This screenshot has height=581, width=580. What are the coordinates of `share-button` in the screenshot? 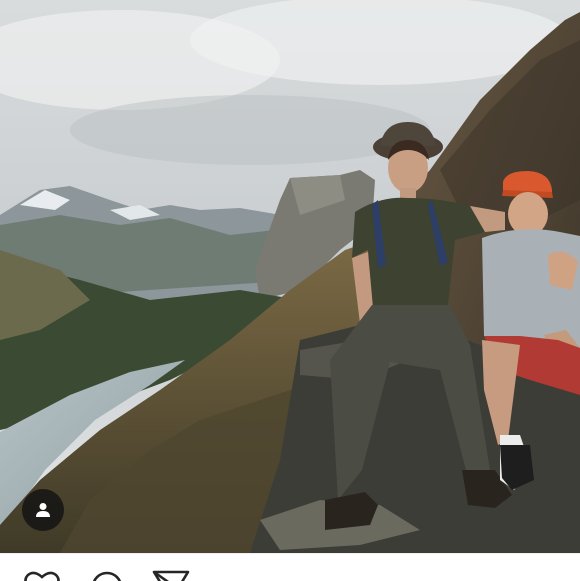 It's located at (171, 575).